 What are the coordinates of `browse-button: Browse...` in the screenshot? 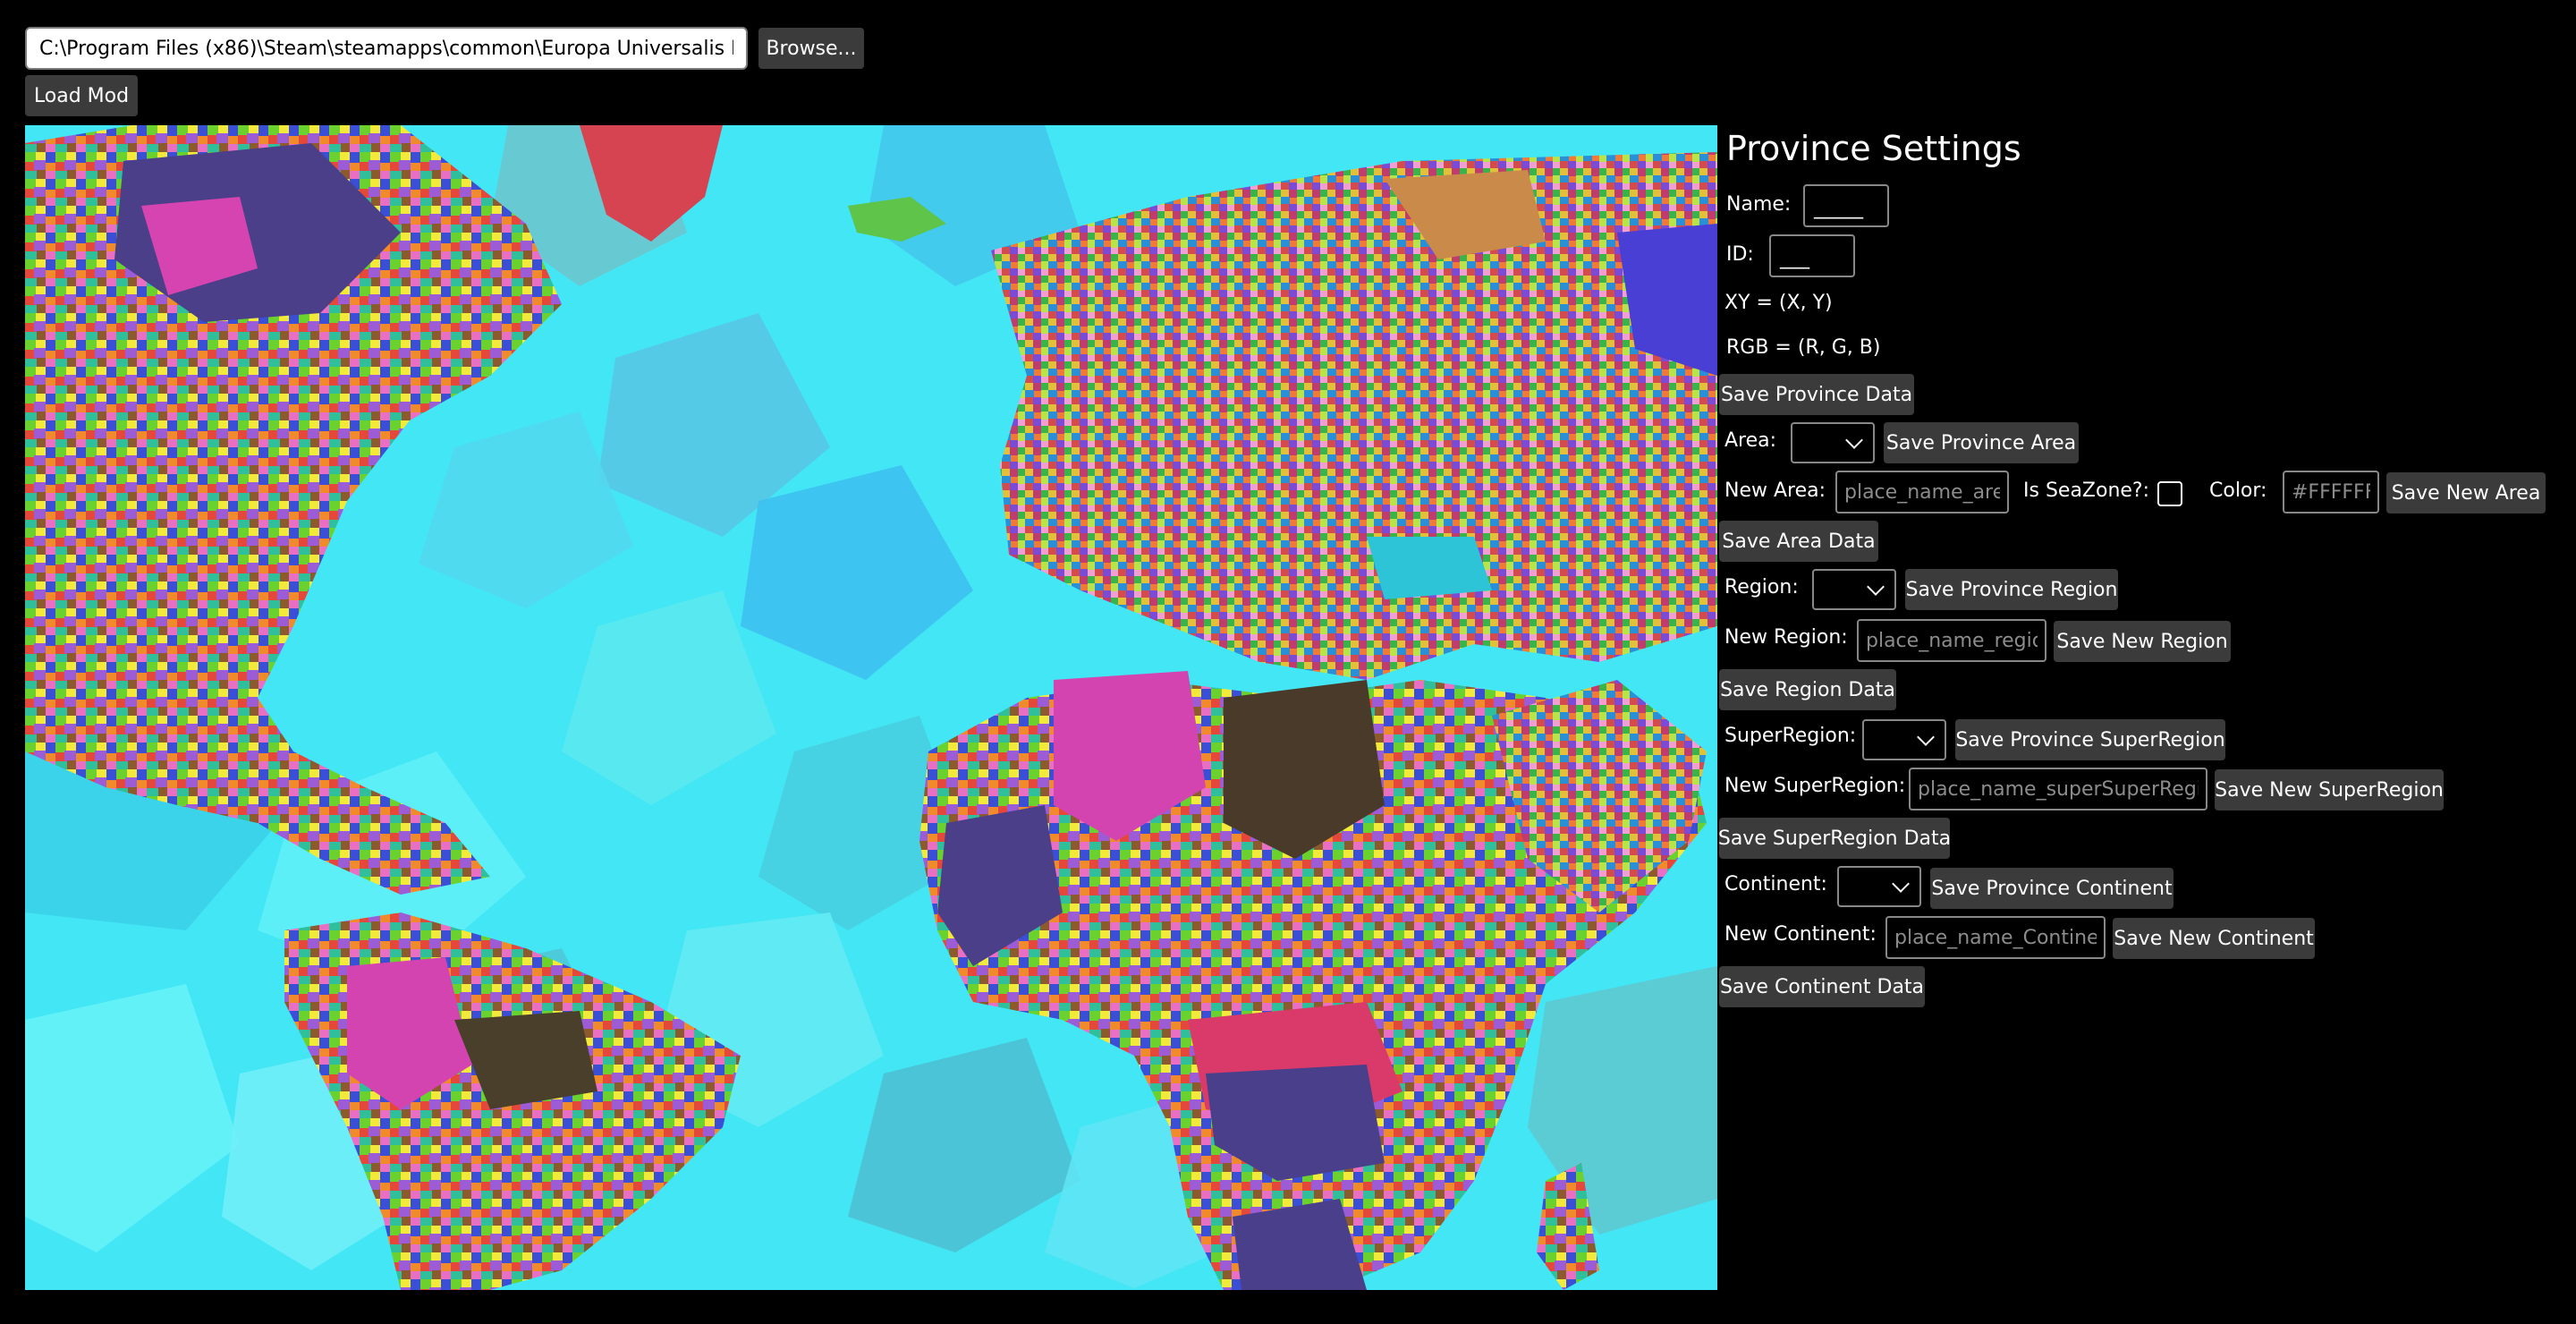 It's located at (811, 48).